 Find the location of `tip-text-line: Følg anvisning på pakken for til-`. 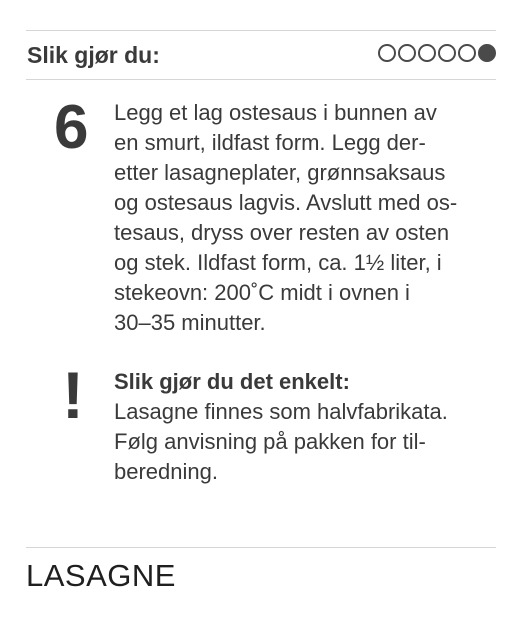

tip-text-line: Følg anvisning på pakken for til- is located at coordinates (270, 441).